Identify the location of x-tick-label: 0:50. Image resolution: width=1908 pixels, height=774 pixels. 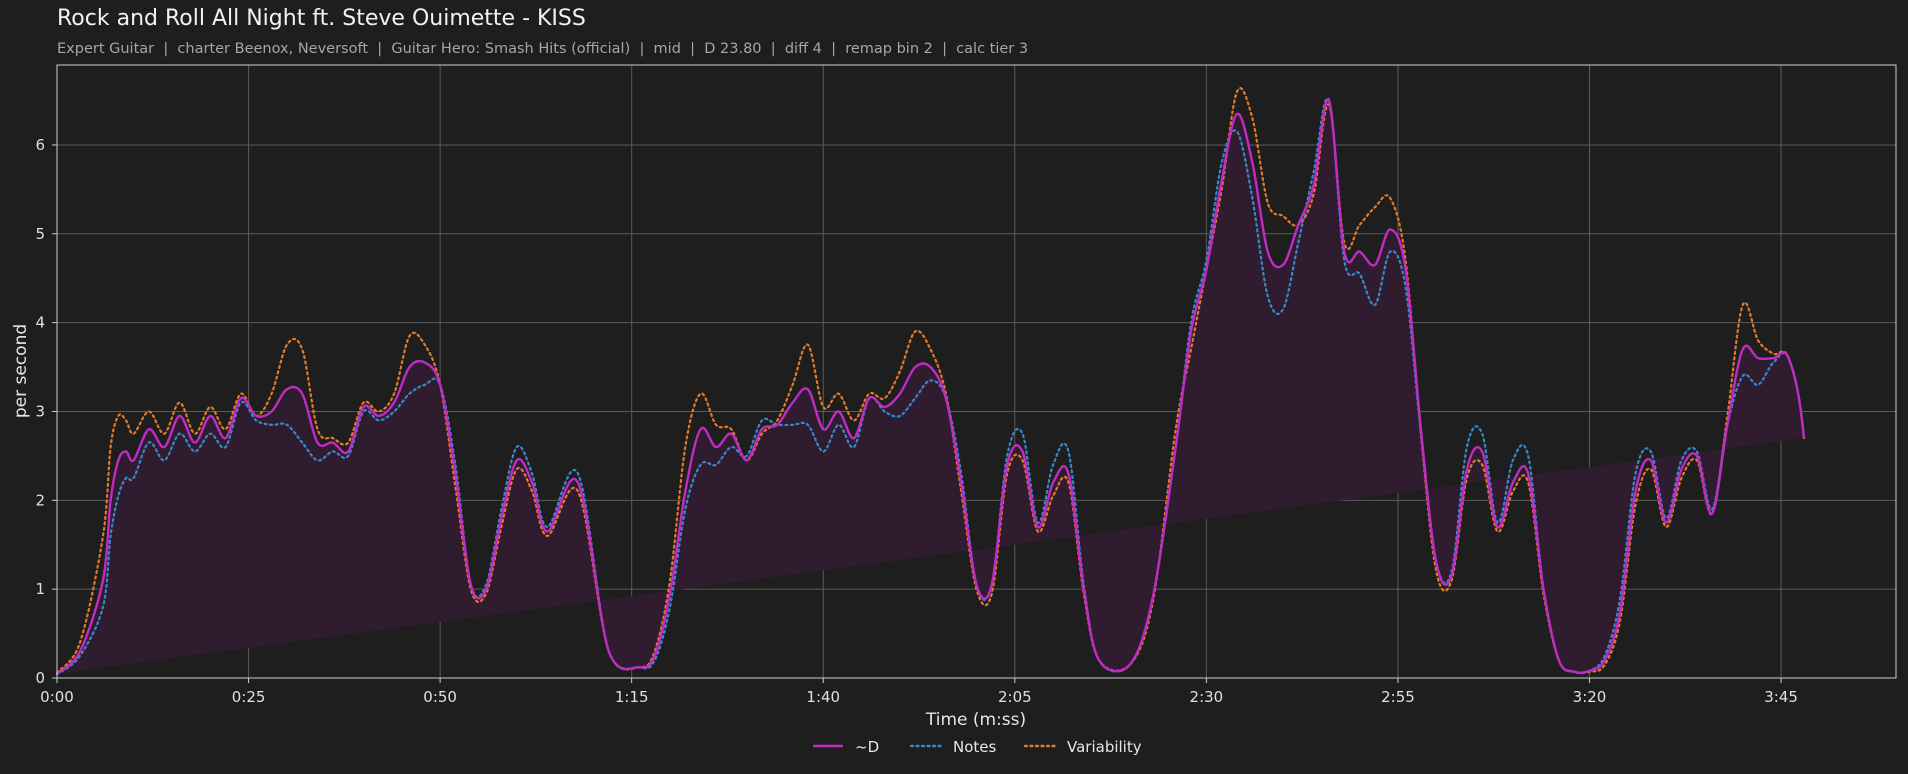
(440, 697).